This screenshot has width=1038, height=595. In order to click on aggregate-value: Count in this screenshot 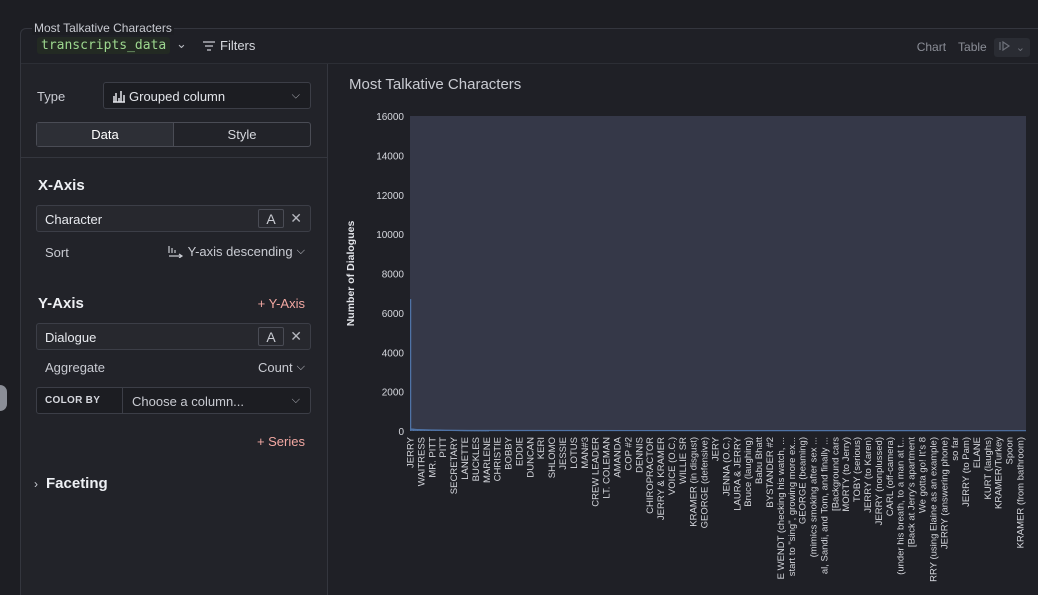, I will do `click(275, 367)`.